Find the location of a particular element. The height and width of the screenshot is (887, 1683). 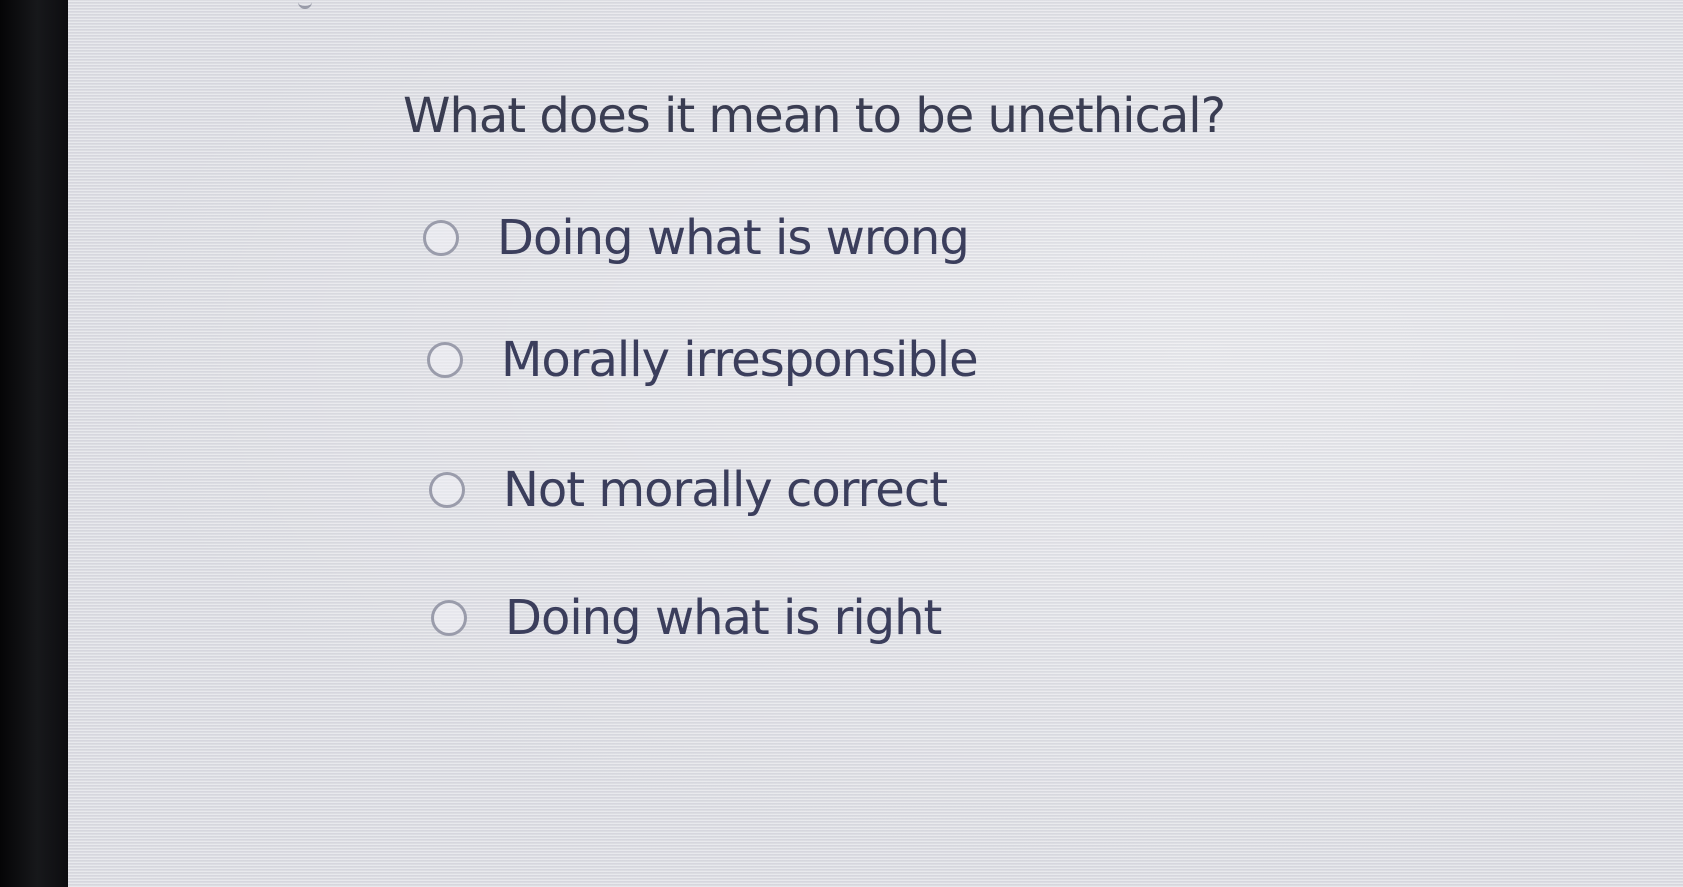

answer-option-1: Doing what is wrong is located at coordinates (696, 238).